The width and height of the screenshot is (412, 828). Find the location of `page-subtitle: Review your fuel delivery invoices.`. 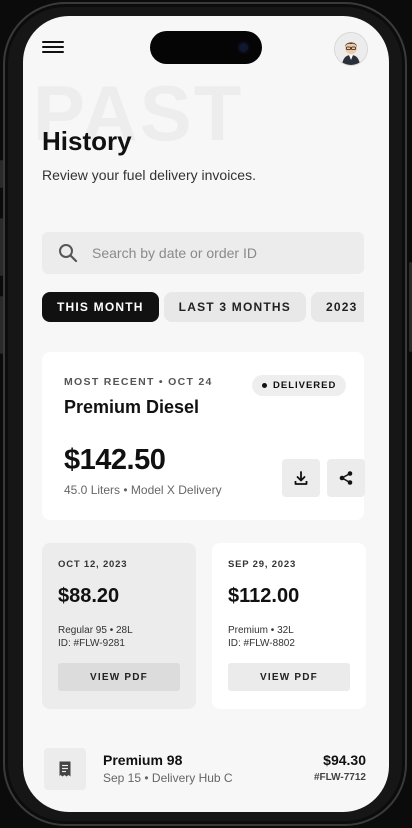

page-subtitle: Review your fuel delivery invoices. is located at coordinates (149, 175).